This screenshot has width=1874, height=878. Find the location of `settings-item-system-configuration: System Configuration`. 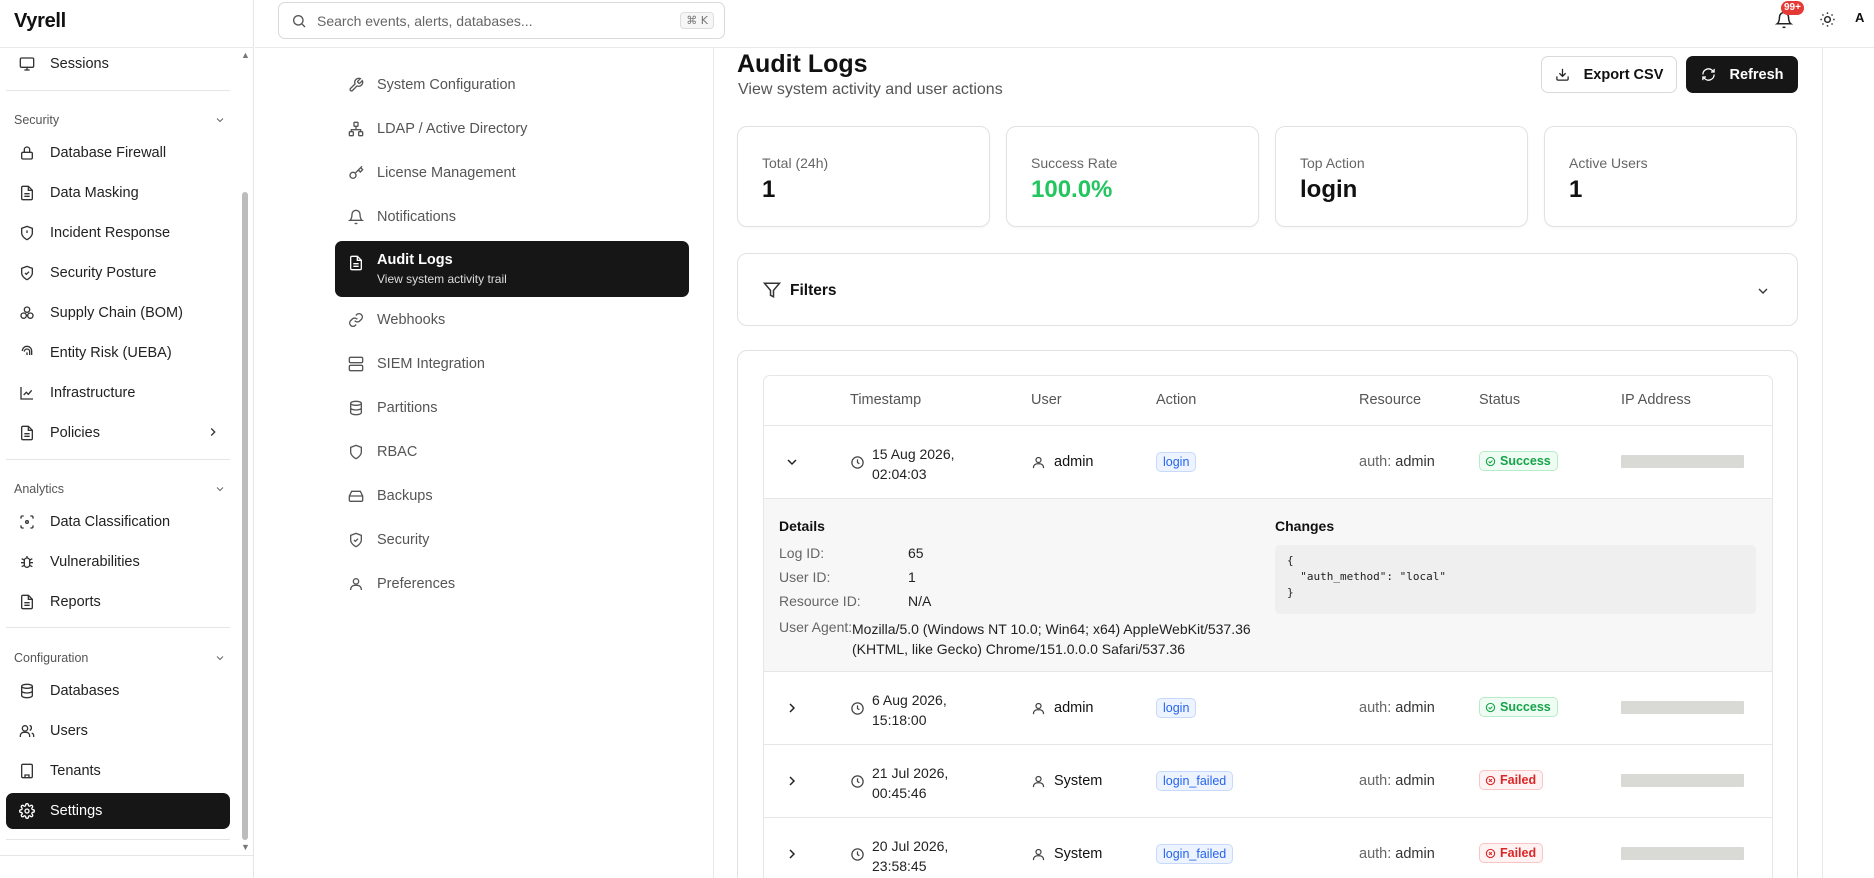

settings-item-system-configuration: System Configuration is located at coordinates (512, 85).